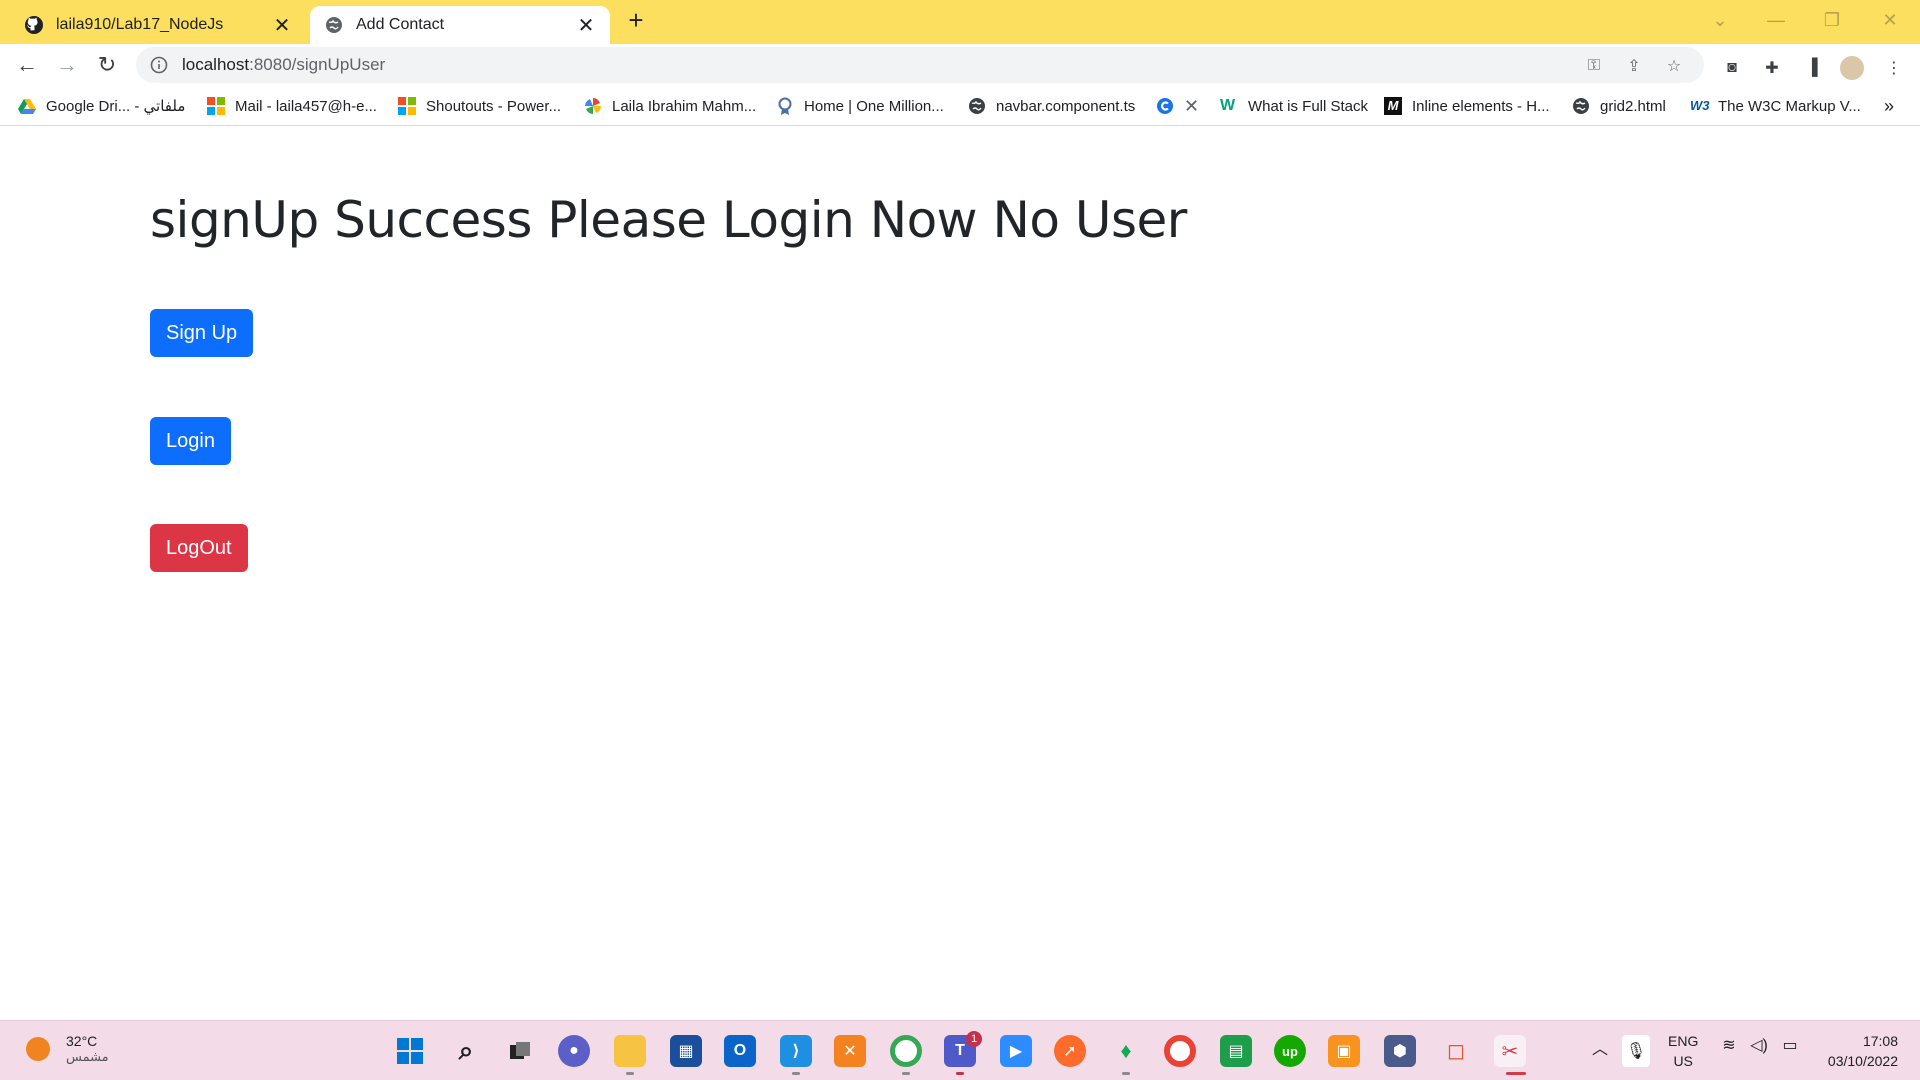  I want to click on outlook-icon: O, so click(740, 1051).